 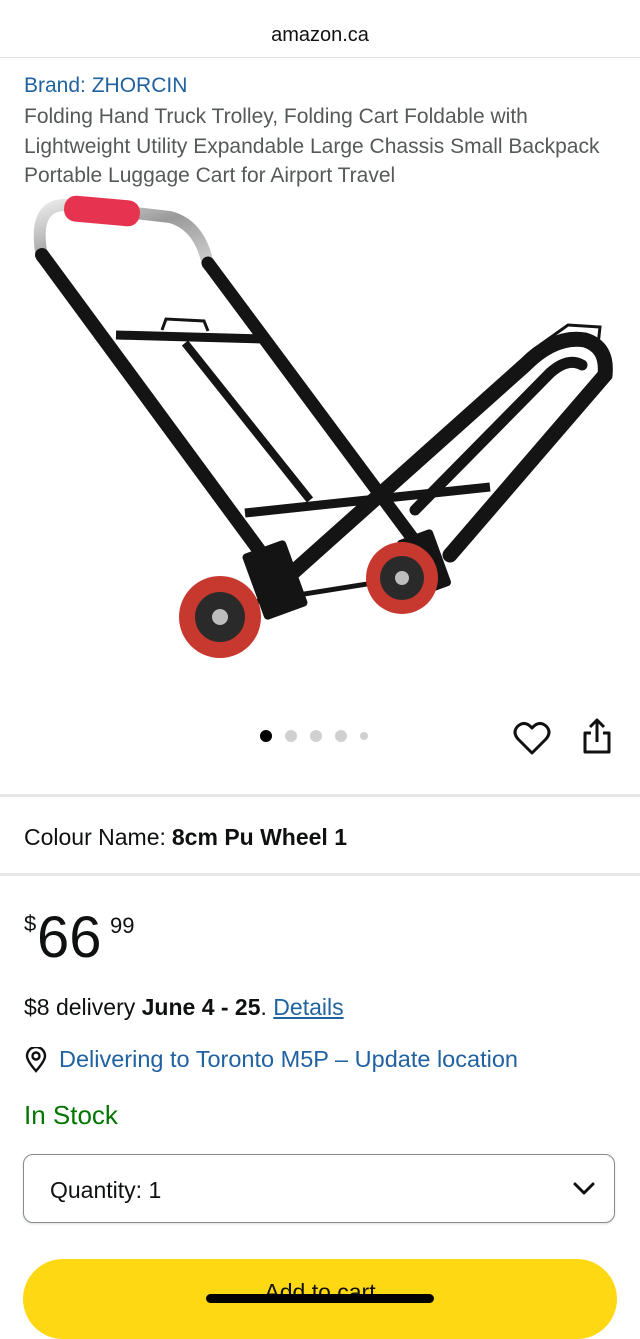 I want to click on url-text: amazon.ca, so click(x=320, y=35).